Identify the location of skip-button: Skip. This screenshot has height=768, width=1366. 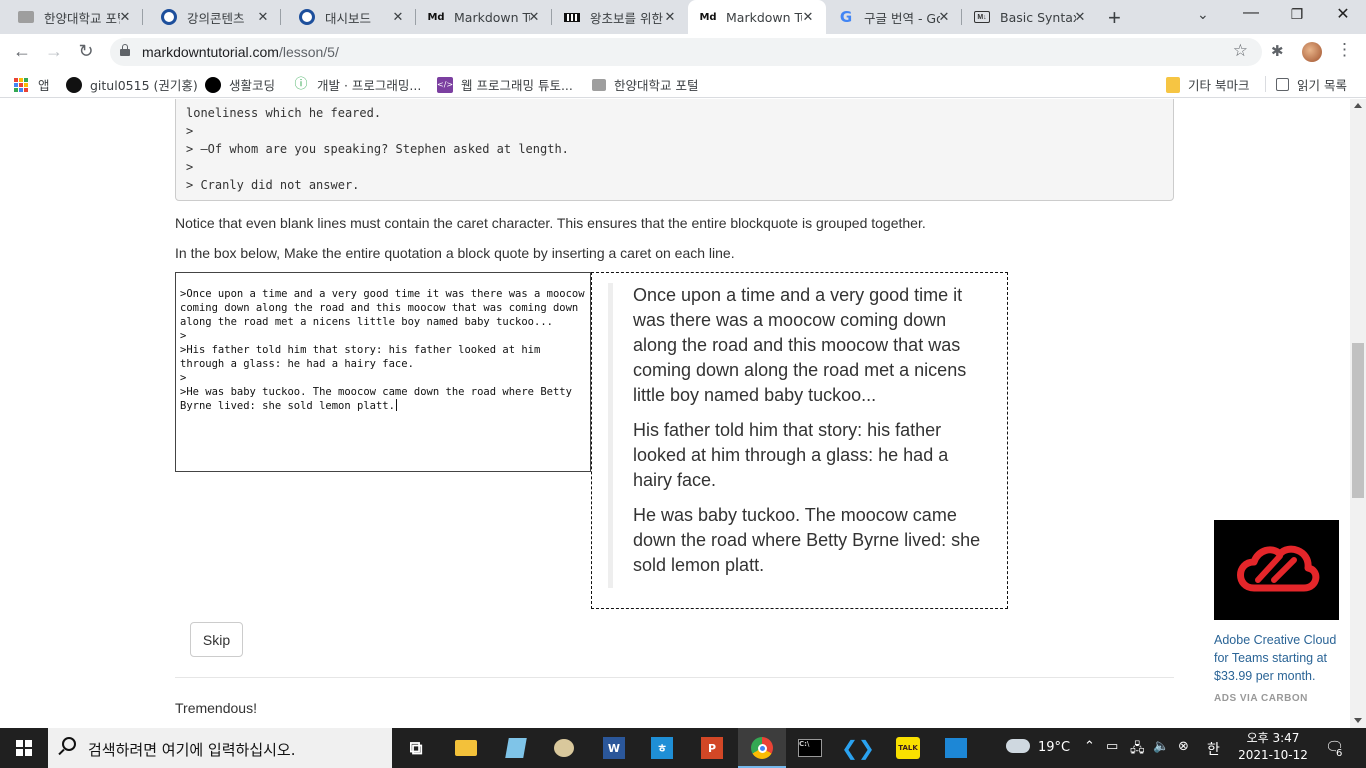
(216, 639).